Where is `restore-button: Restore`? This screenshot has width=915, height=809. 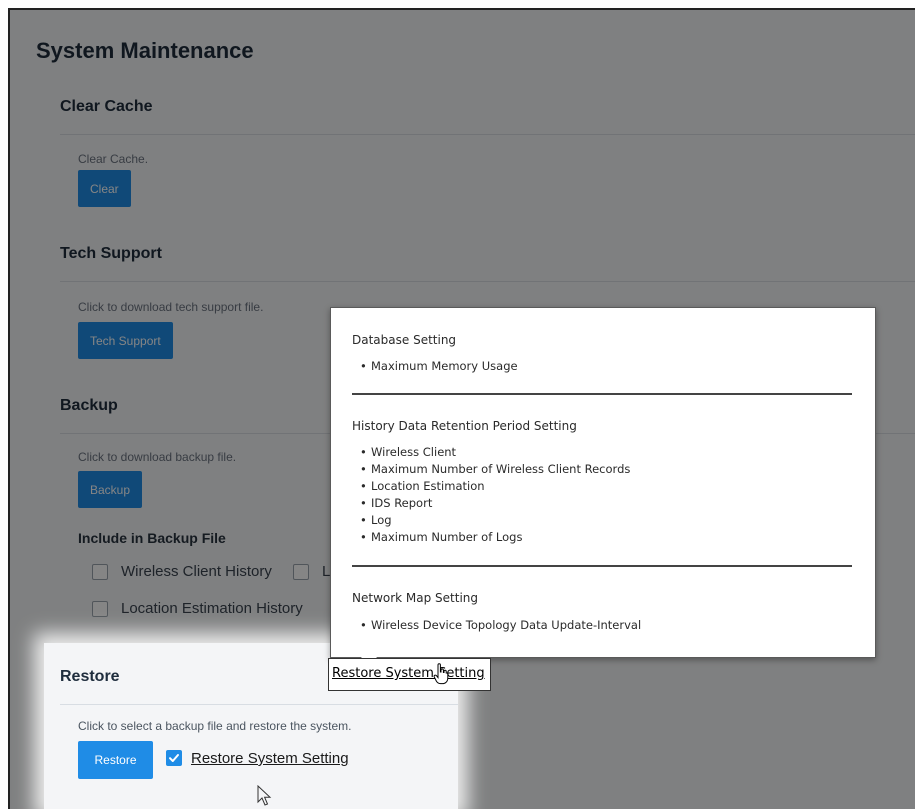 restore-button: Restore is located at coordinates (115, 760).